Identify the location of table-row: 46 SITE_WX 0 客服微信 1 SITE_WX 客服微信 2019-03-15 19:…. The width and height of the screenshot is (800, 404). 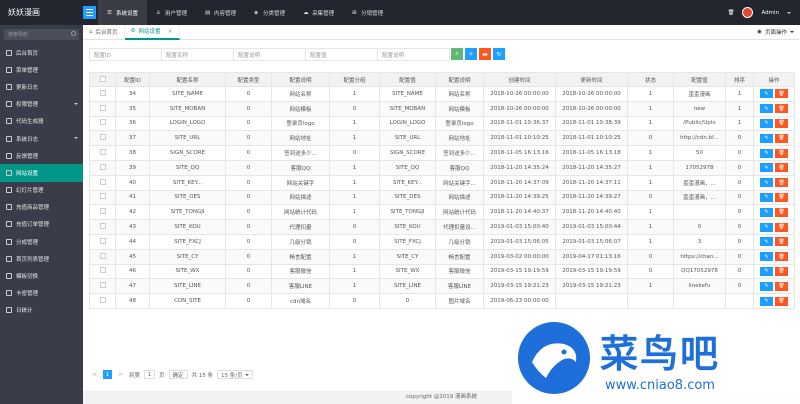
(442, 271).